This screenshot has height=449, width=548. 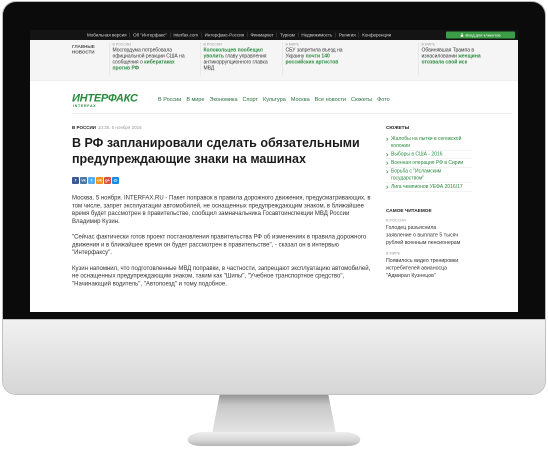 What do you see at coordinates (416, 175) in the screenshot?
I see `story-label: Борьба с "Исламским государством"` at bounding box center [416, 175].